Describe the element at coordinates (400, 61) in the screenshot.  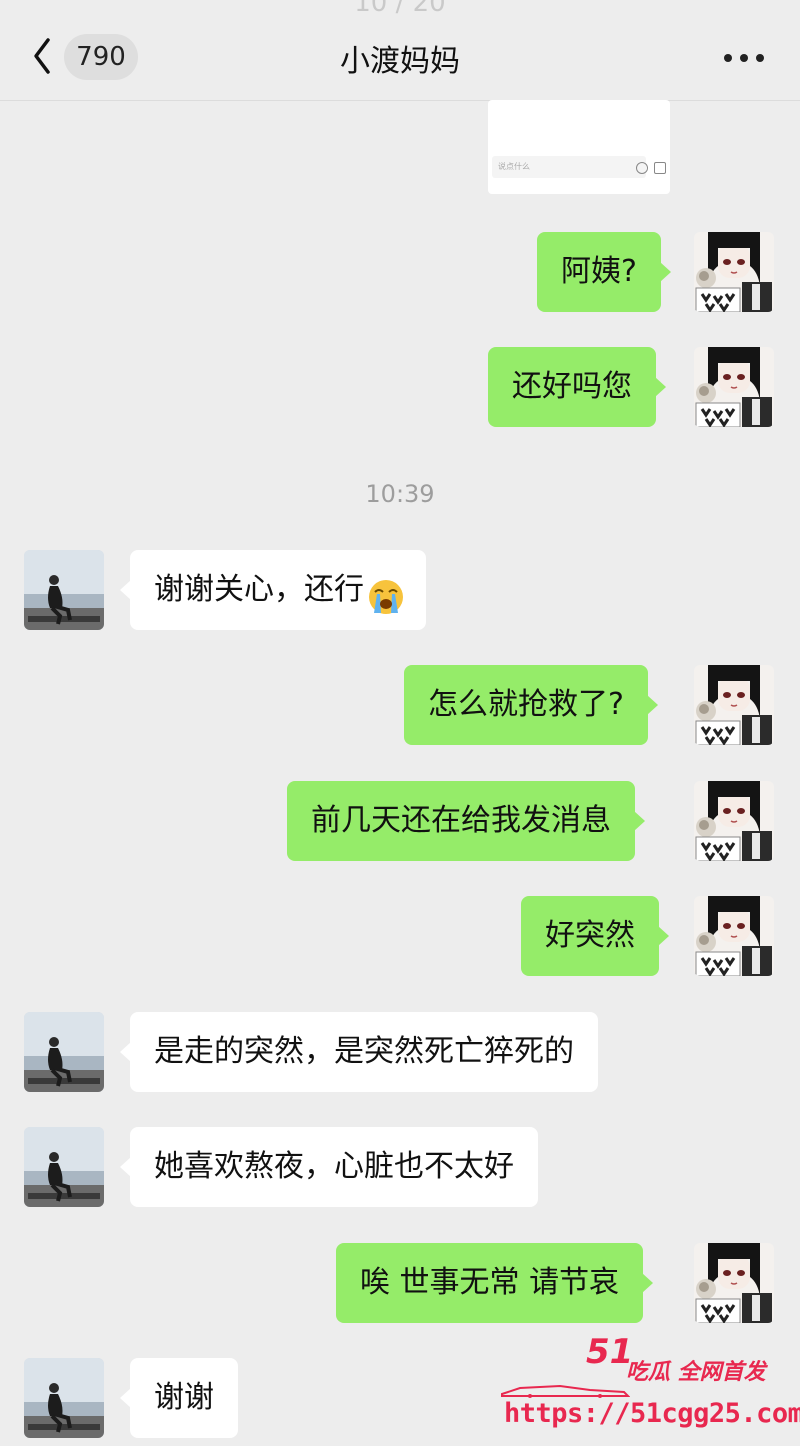
I see `chat-title: 小渡妈妈` at that location.